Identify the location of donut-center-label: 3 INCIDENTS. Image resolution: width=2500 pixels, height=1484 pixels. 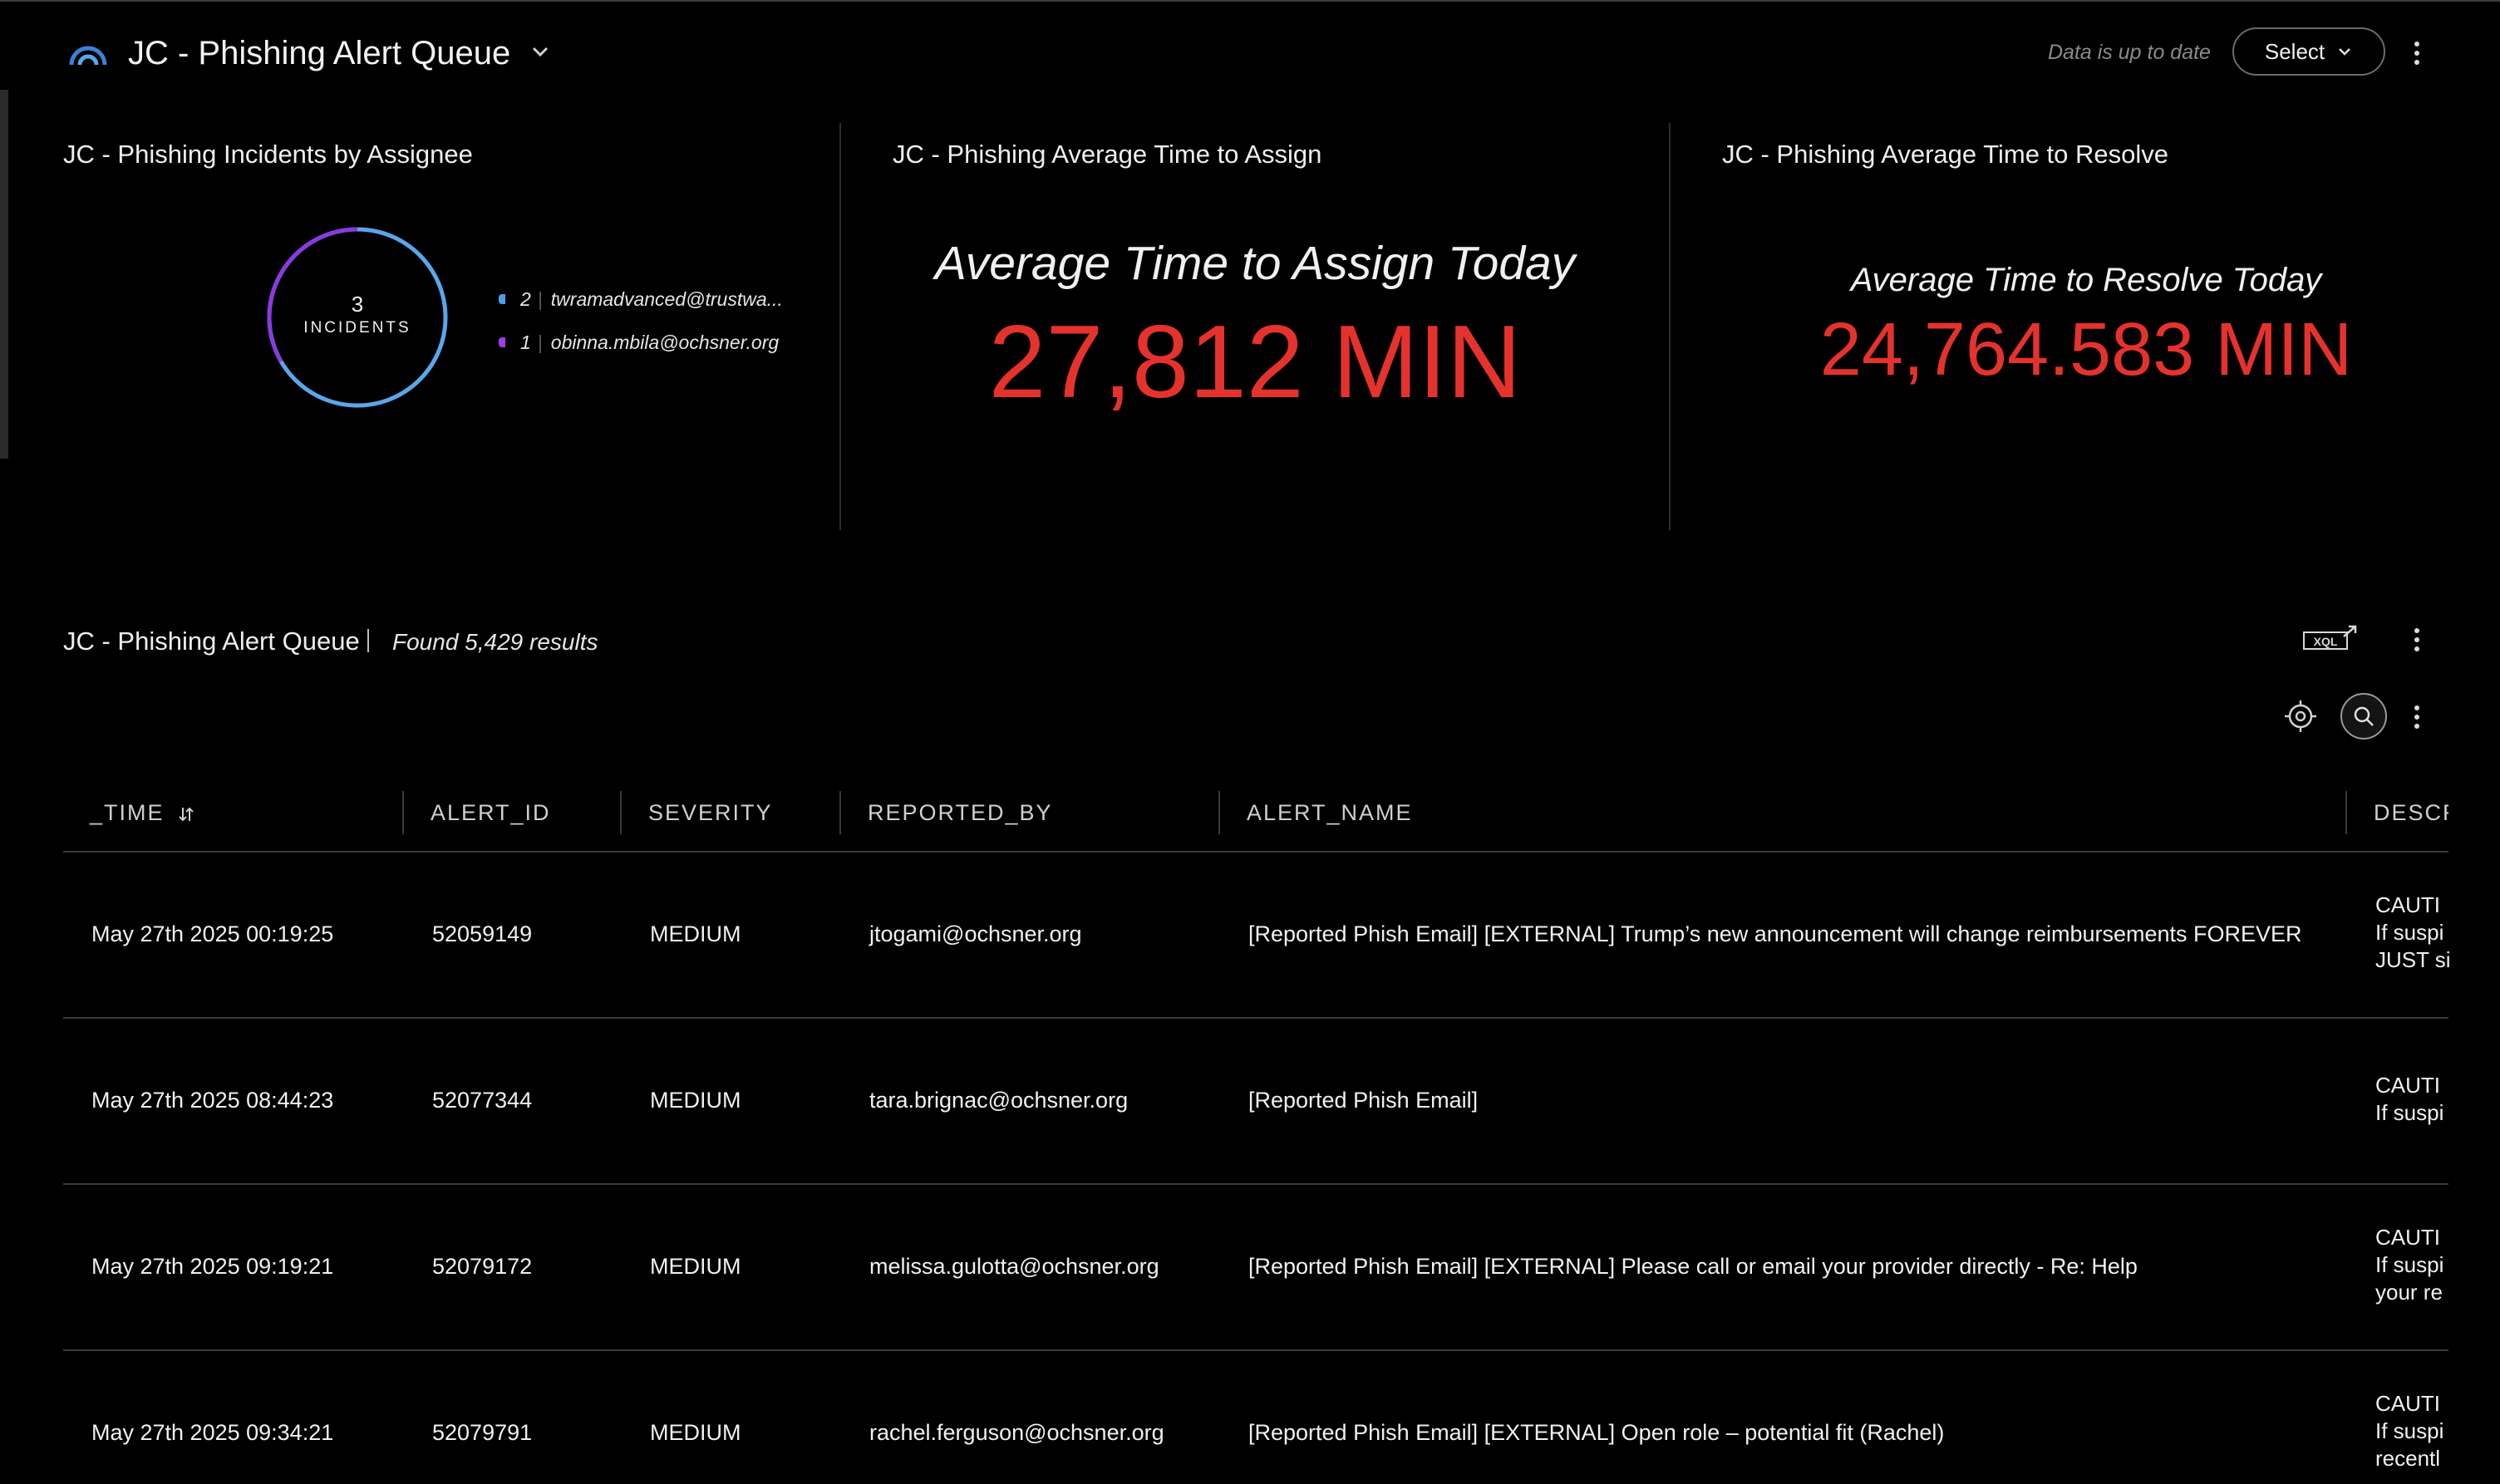
(357, 315).